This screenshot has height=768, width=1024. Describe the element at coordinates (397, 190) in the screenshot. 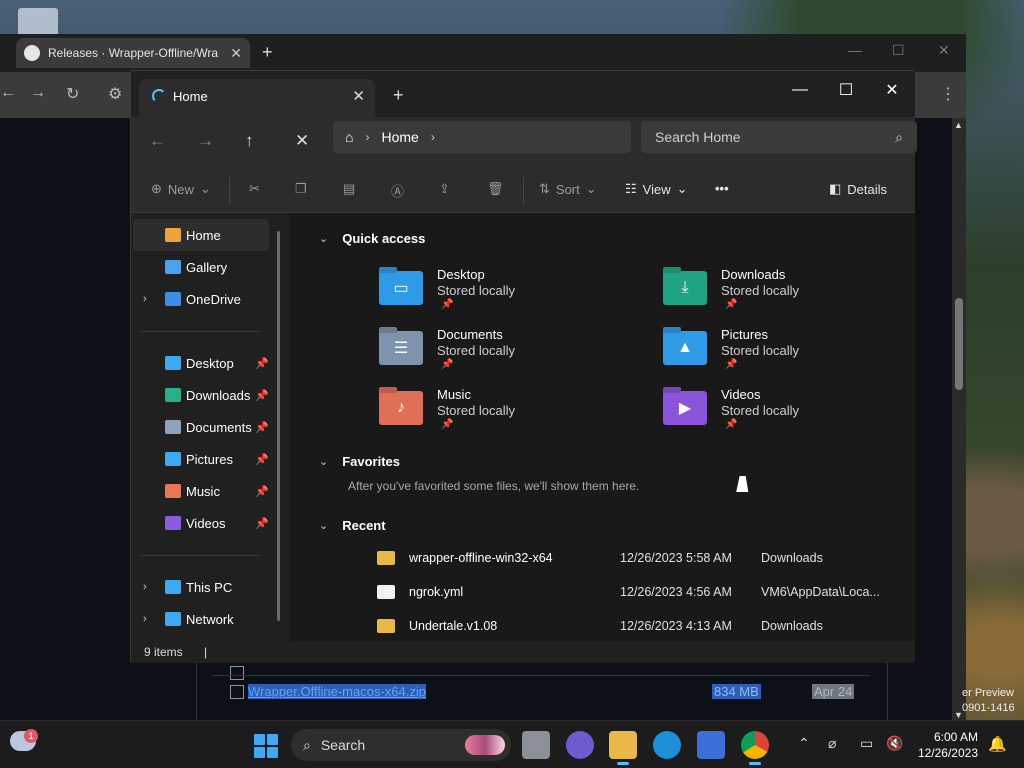

I see `rename-button: Ⓐ` at that location.